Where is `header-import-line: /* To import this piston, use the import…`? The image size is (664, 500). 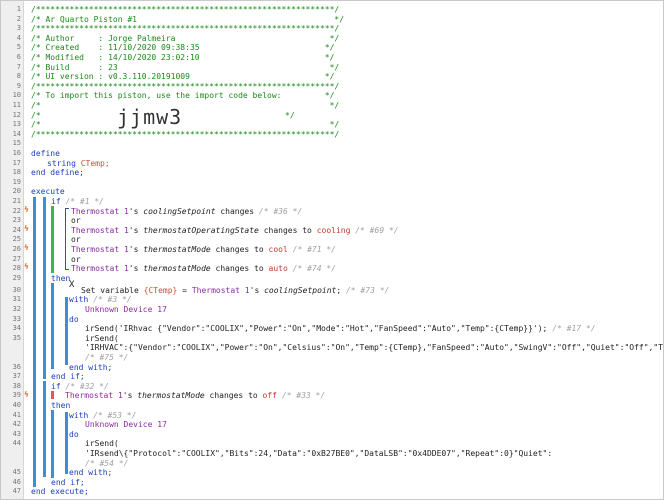 header-import-line: /* To import this piston, use the import… is located at coordinates (183, 96).